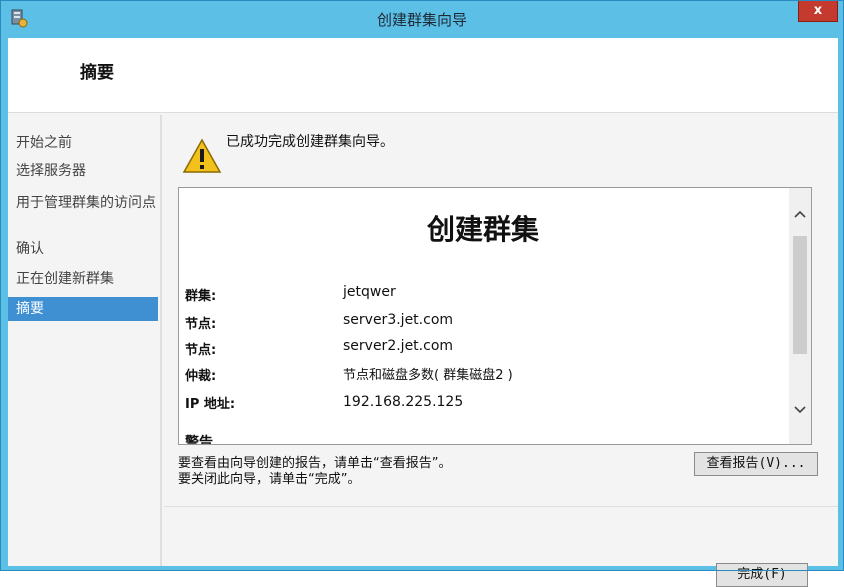 Image resolution: width=844 pixels, height=587 pixels. What do you see at coordinates (83, 340) in the screenshot?
I see `wizard-steps-sidebar: 开始之前 选择服务器 用于管理群集的访问点 确认 正在创建新群集 摘要` at bounding box center [83, 340].